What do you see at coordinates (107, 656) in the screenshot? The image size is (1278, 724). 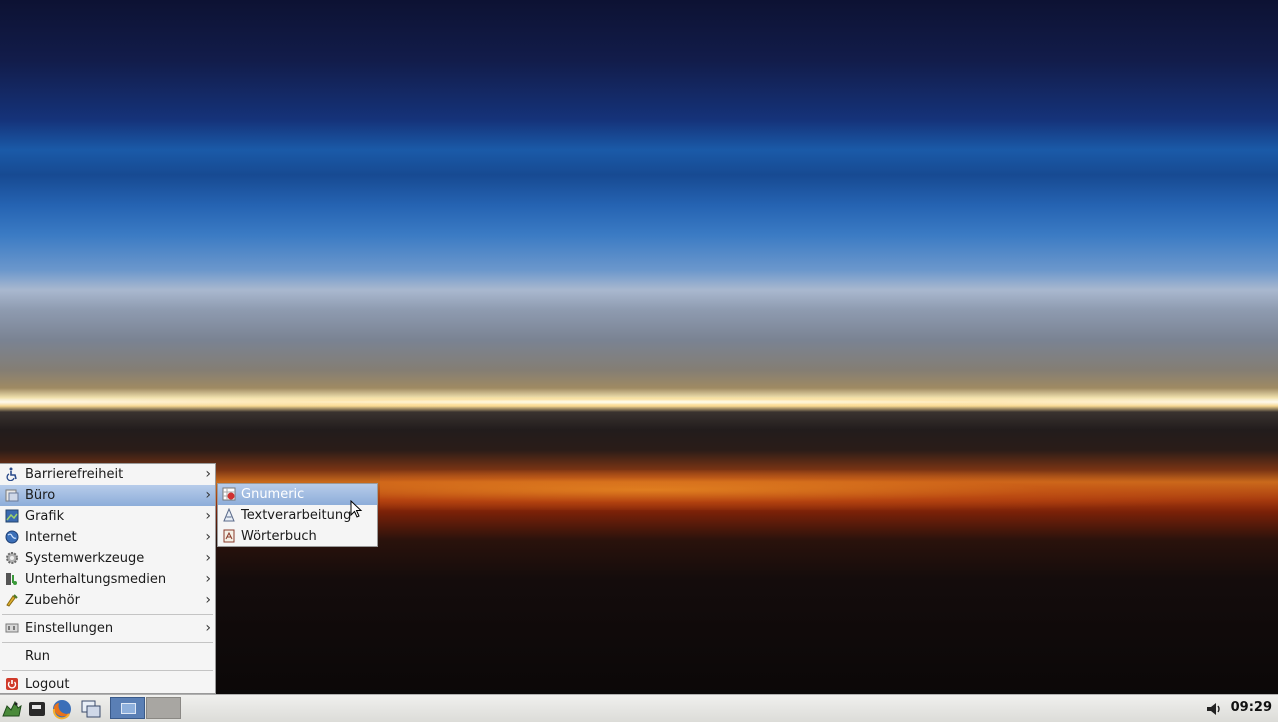 I see `menu-item-run: Run` at bounding box center [107, 656].